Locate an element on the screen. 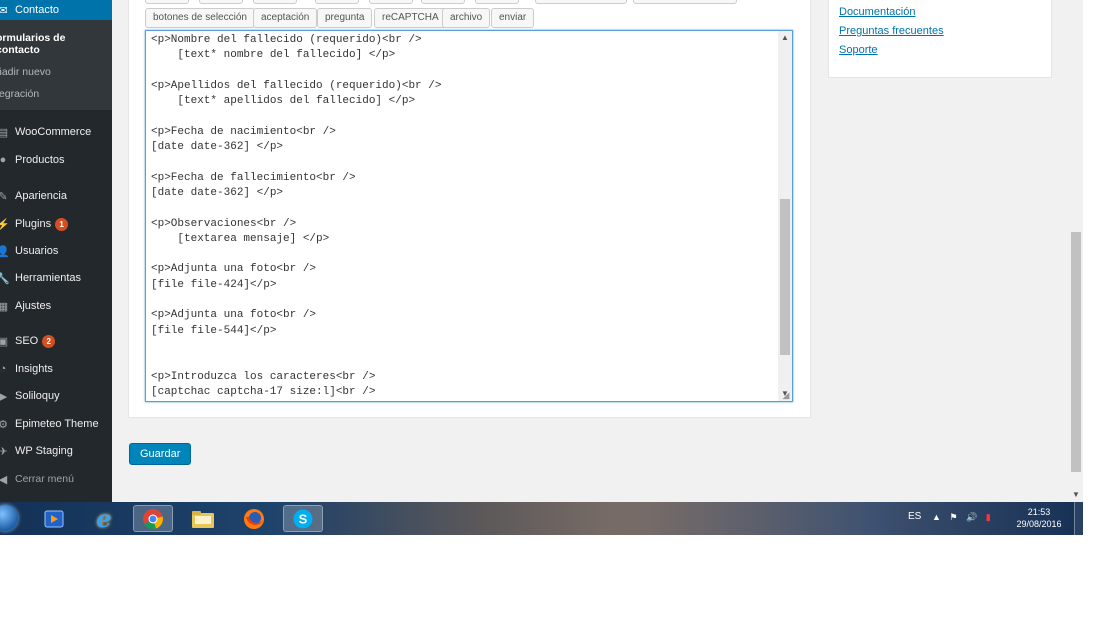  submenu-anadir-nuevo: ñadir nuevo is located at coordinates (25, 72).